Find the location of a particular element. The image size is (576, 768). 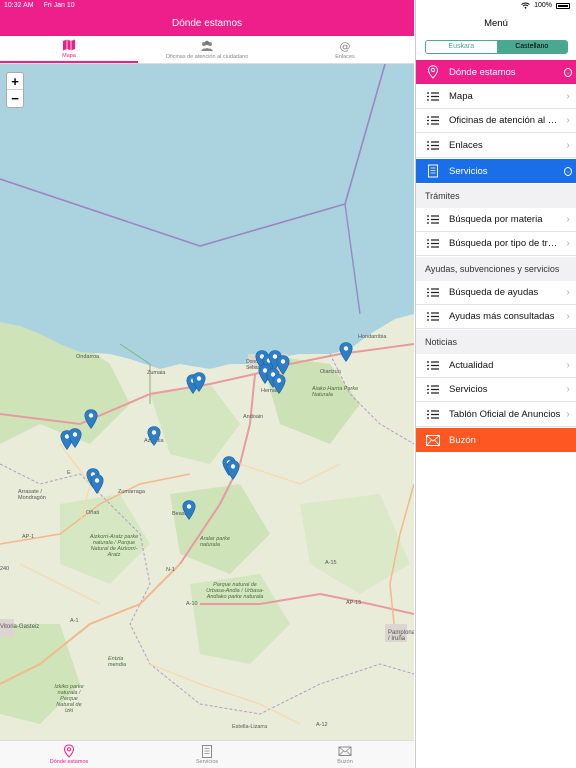

menu-item-label: Búsqueda por tipo de trámite is located at coordinates (505, 243).